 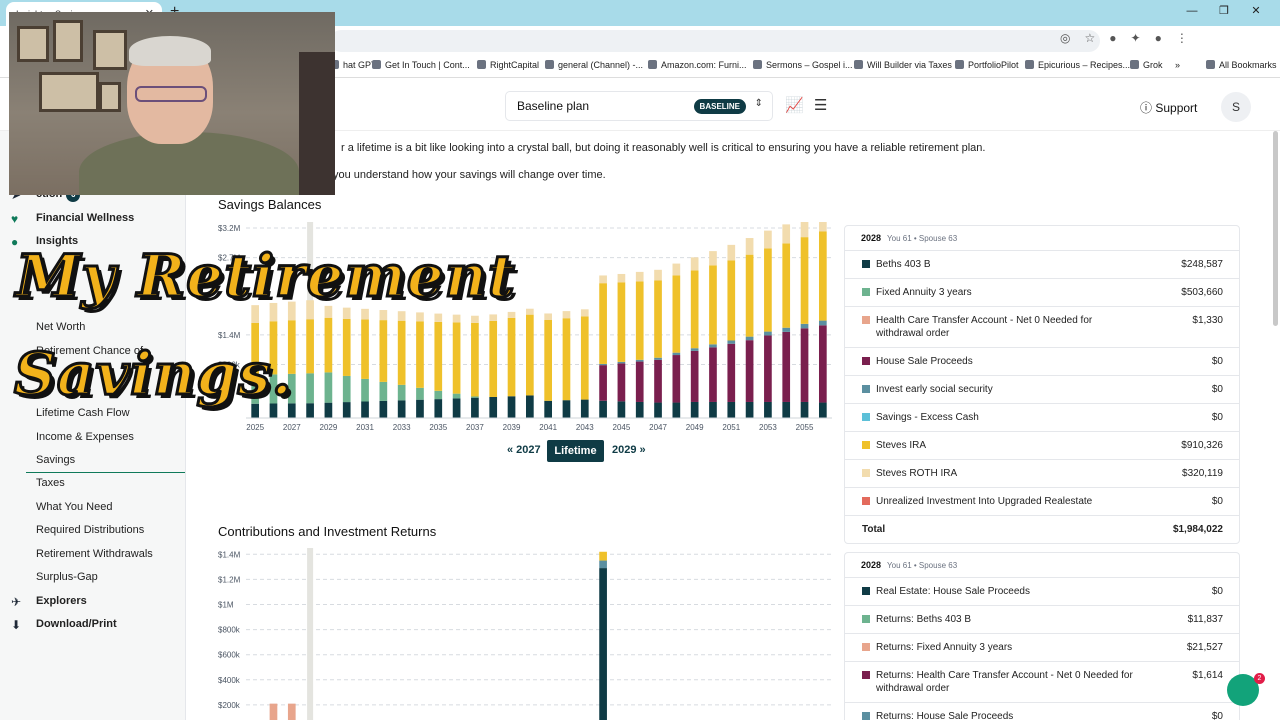 I want to click on contributions-chart: $1.4M $1.2M $1M $800k $600k $400k $200k, so click(x=523, y=634).